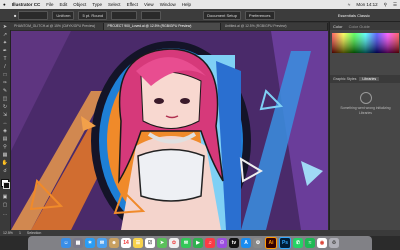 The width and height of the screenshot is (400, 250). I want to click on stroke-color-icon, so click(6, 185).